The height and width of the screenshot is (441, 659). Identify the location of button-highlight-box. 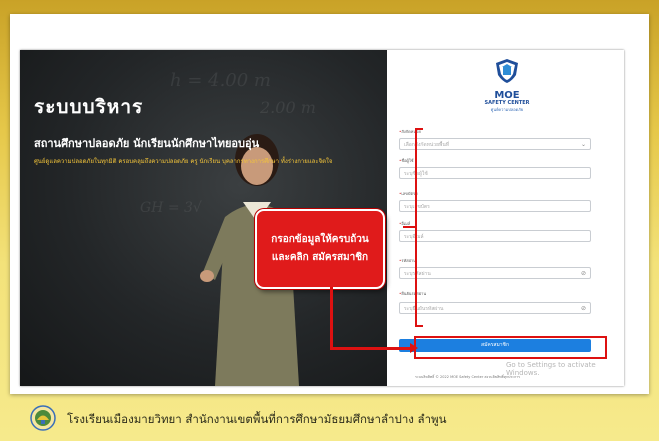
(510, 347).